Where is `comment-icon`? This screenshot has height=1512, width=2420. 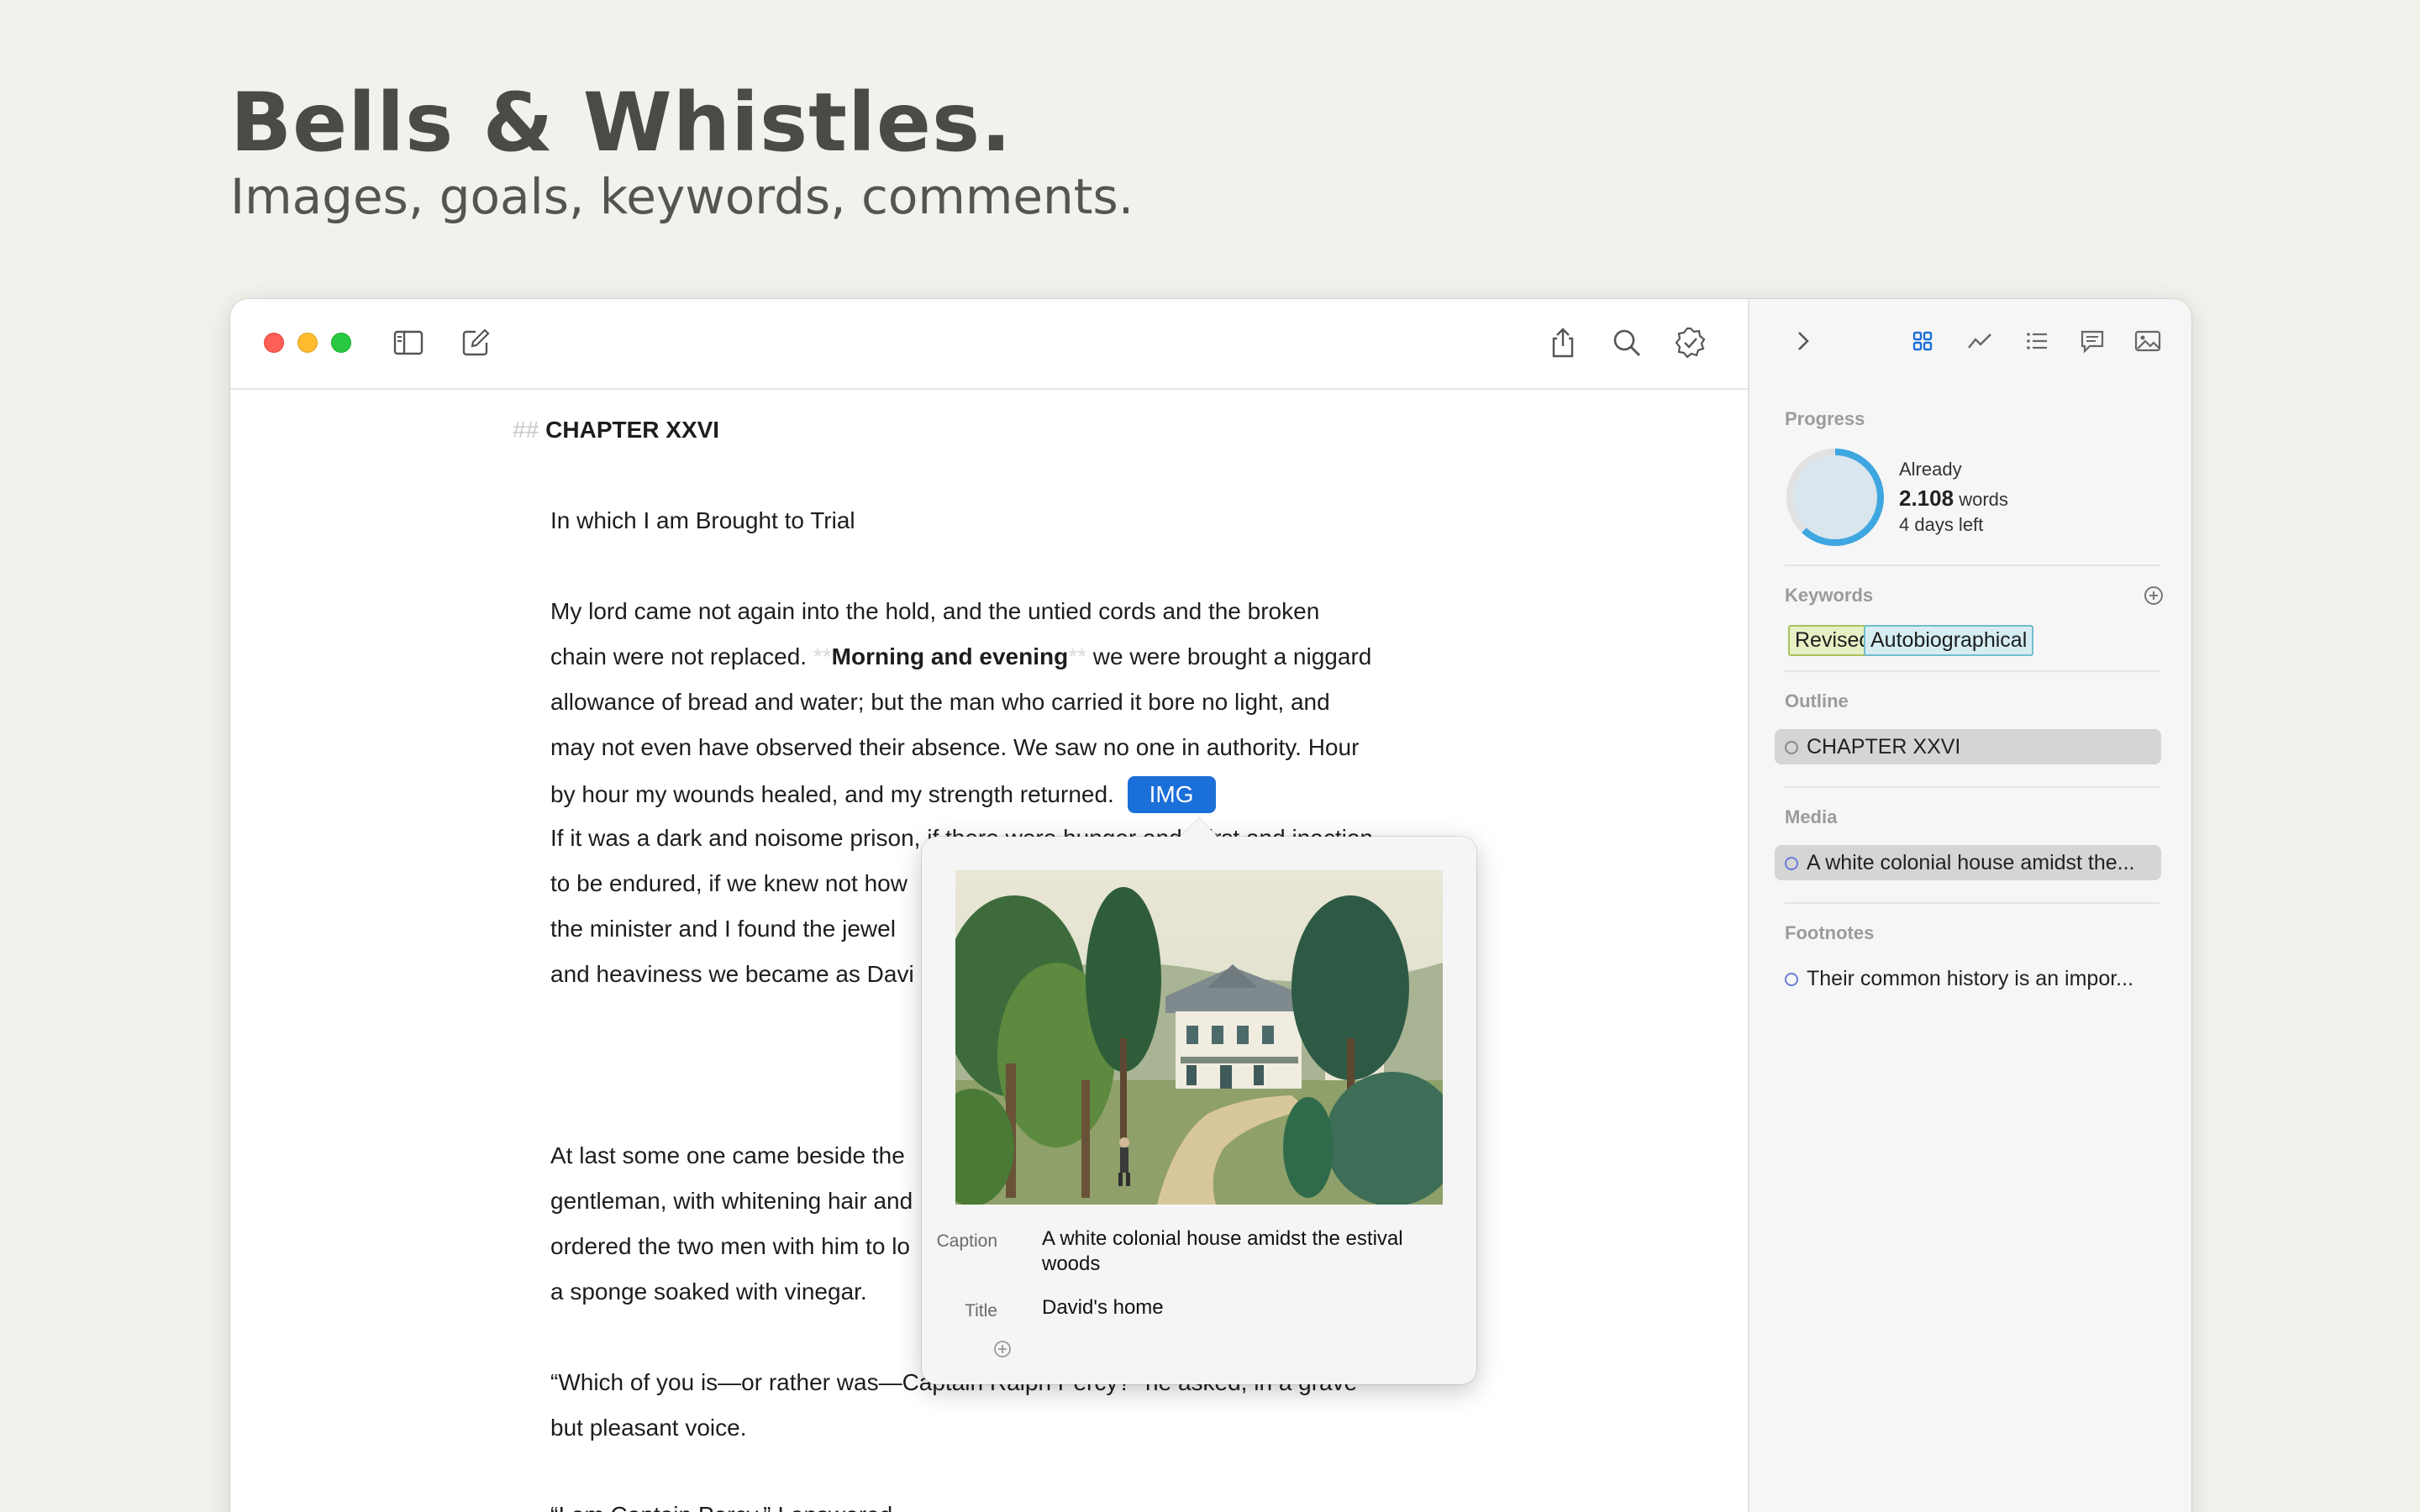 comment-icon is located at coordinates (2092, 341).